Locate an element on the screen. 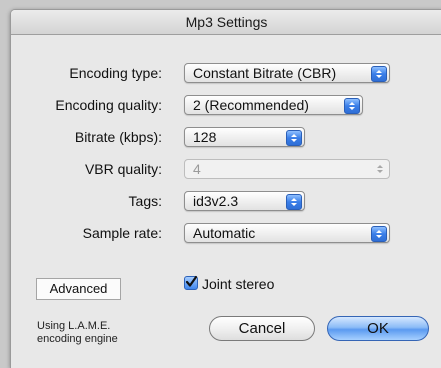  engine-note-line1: Using L.A.M.E. is located at coordinates (74, 326).